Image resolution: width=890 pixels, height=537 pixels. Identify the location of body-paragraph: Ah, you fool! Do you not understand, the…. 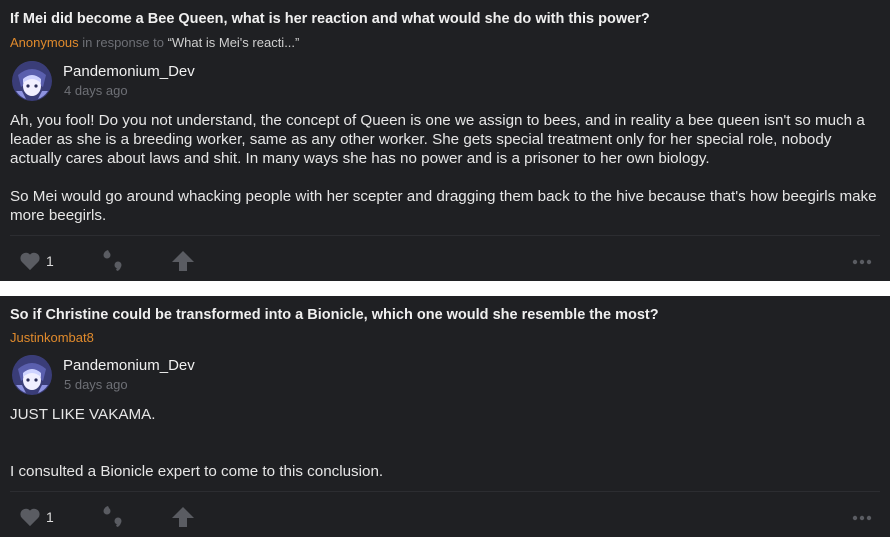
(437, 139).